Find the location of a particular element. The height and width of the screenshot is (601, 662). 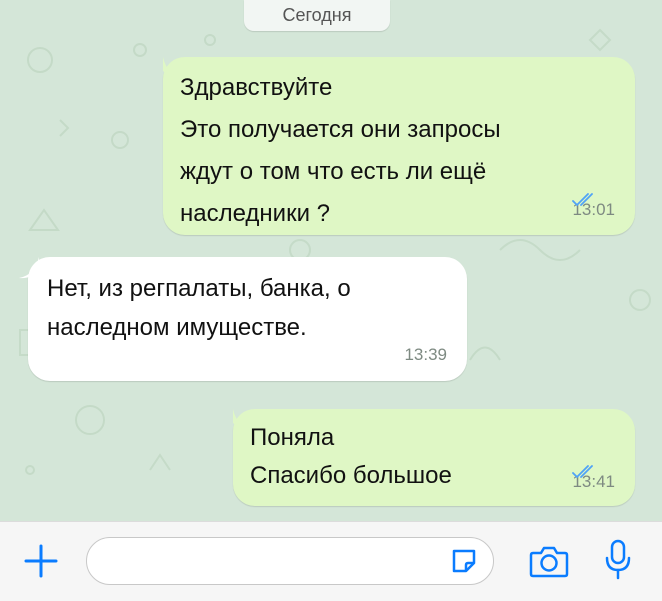

message-time: 13:39 is located at coordinates (425, 354).